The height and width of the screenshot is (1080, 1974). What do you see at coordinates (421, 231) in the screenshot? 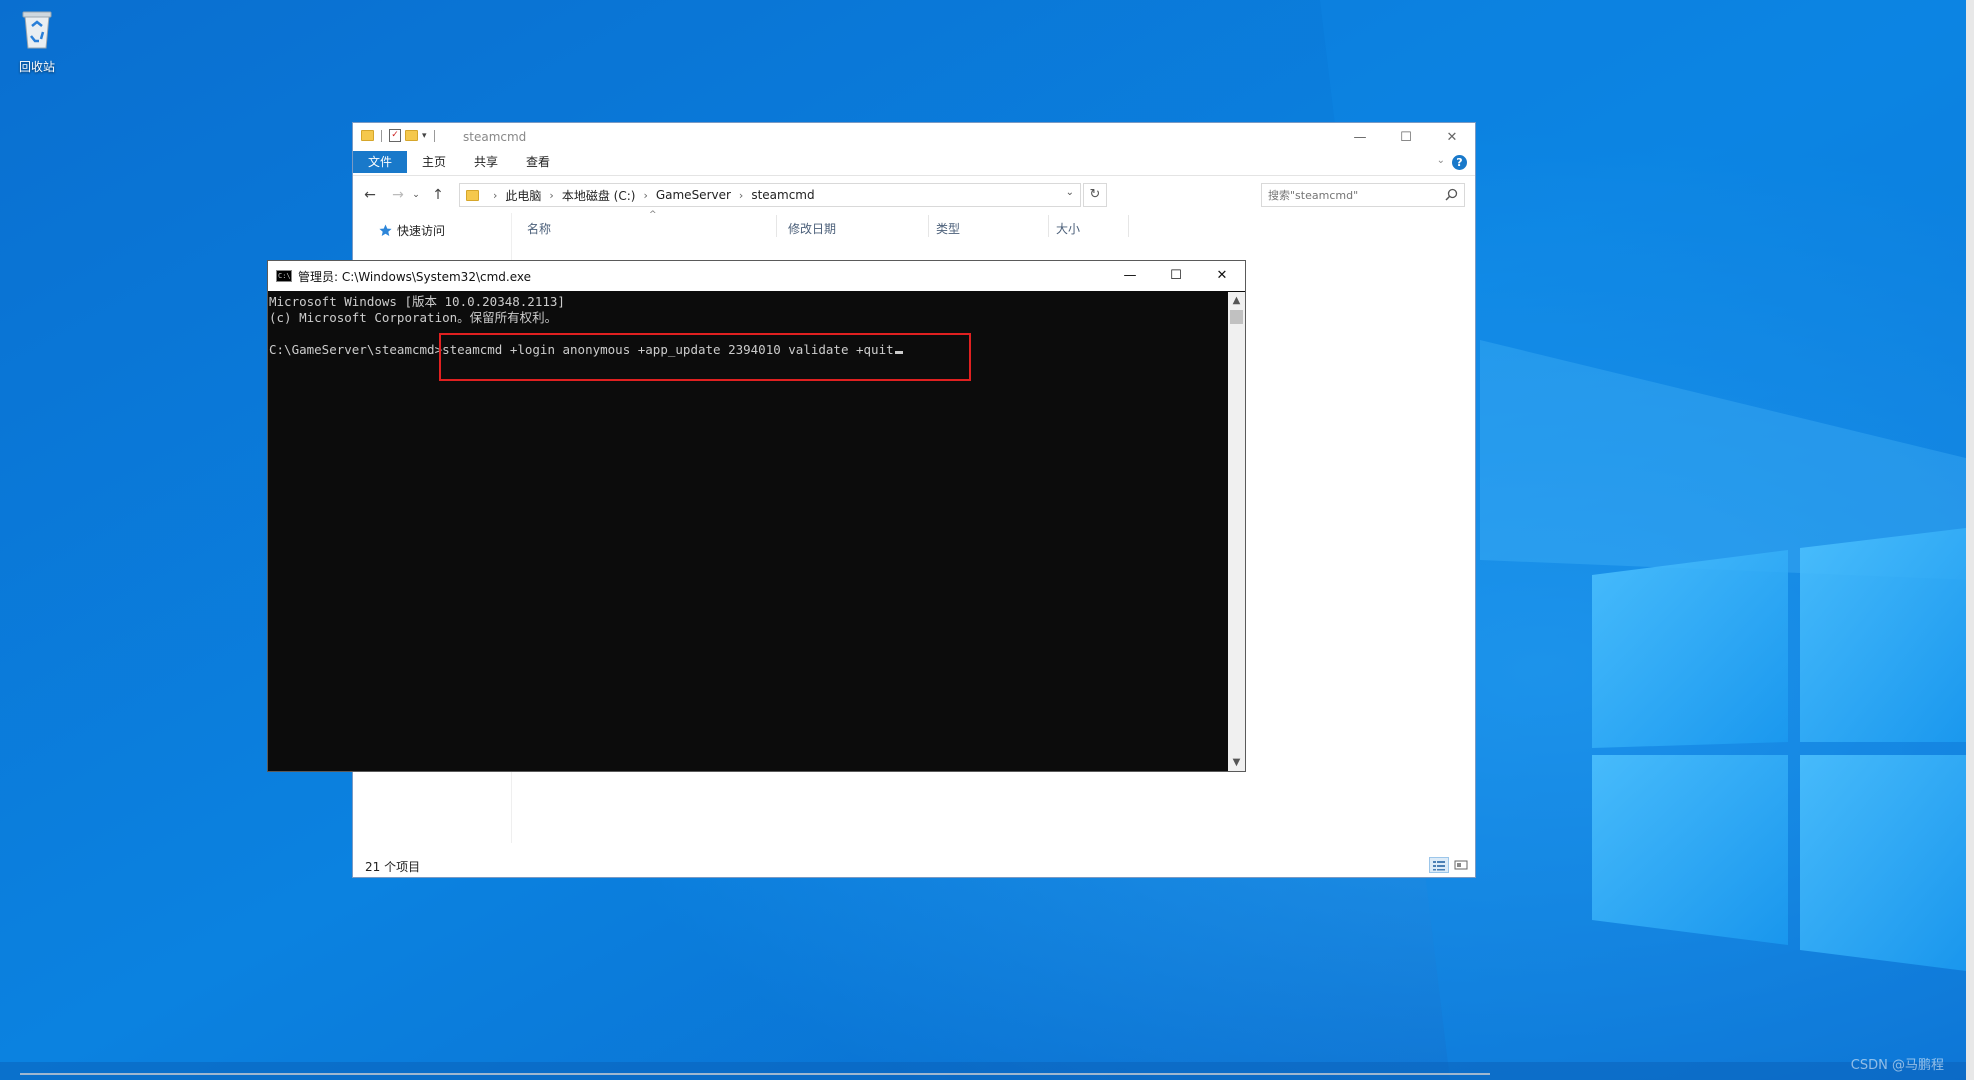
I see `sidebar-item-label: 快速访问` at bounding box center [421, 231].